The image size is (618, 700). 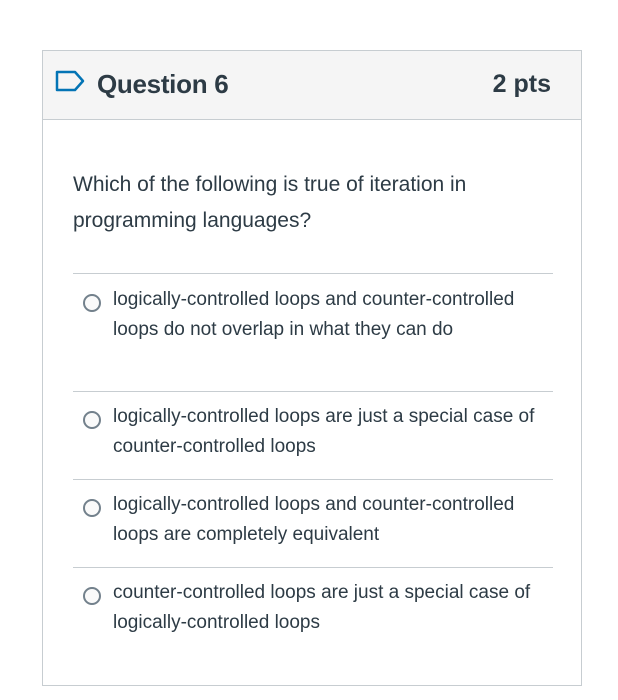 What do you see at coordinates (163, 84) in the screenshot?
I see `question-title: Question 6` at bounding box center [163, 84].